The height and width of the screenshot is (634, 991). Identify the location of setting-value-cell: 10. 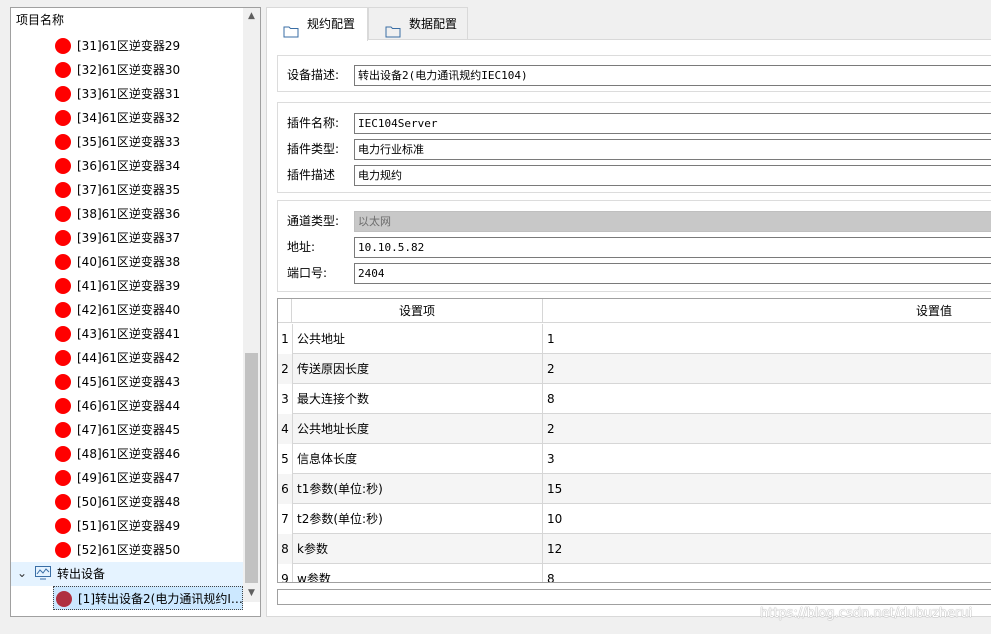
(767, 519).